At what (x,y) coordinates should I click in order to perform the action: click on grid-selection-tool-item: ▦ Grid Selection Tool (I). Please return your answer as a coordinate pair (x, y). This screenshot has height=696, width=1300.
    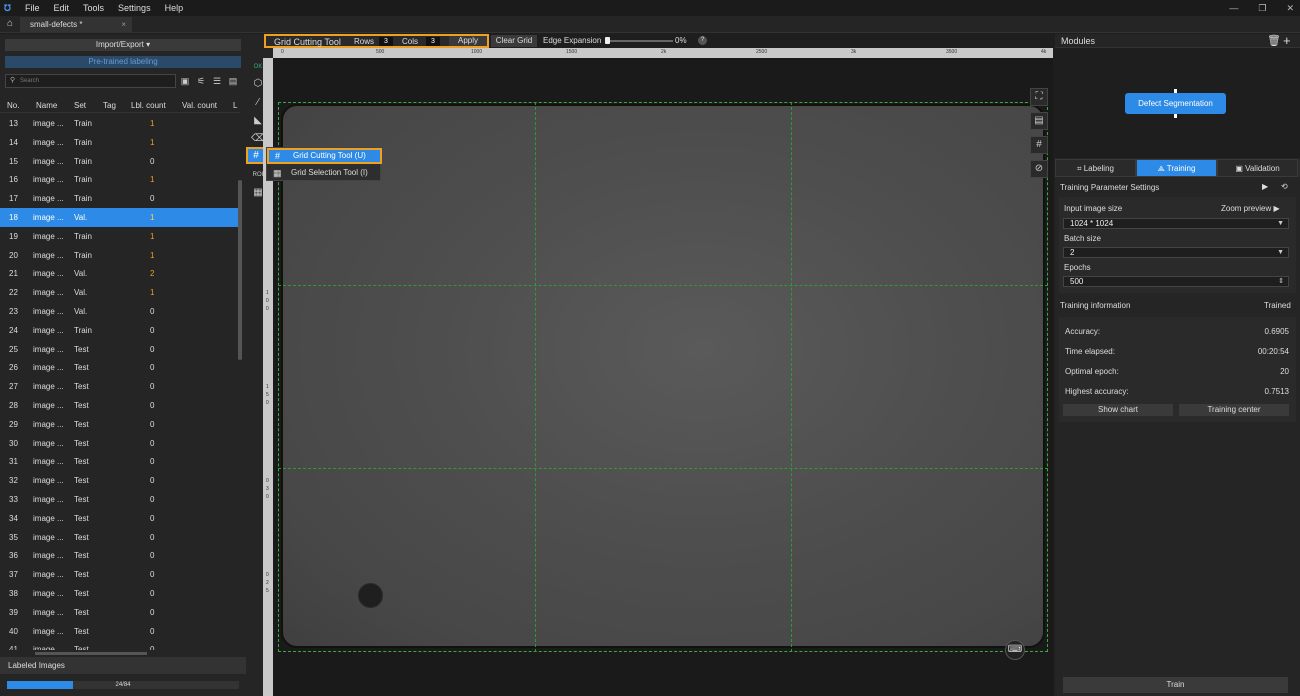
    Looking at the image, I should click on (324, 173).